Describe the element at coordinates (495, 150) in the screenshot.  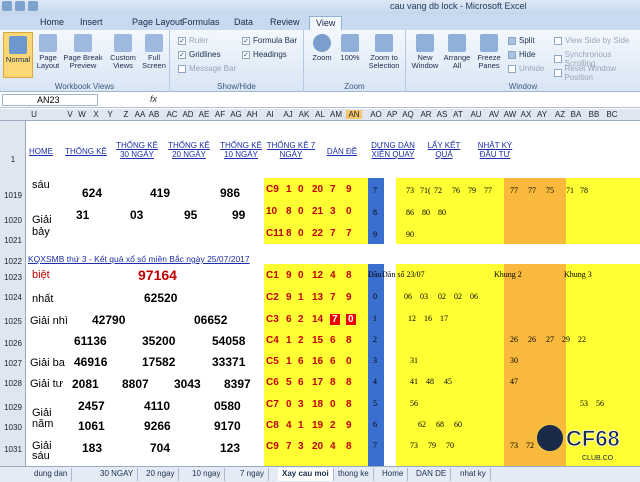
I see `nhat-ky-link: NHẬT KÝ ĐẦU TƯ` at that location.